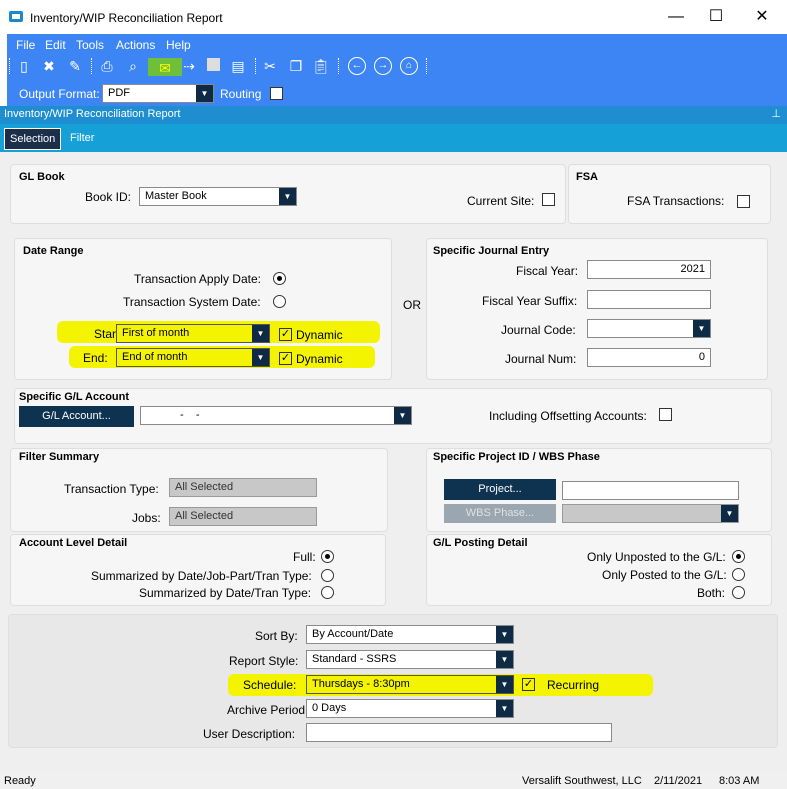  Describe the element at coordinates (321, 66) in the screenshot. I see `paste-icon: 📋︎` at that location.